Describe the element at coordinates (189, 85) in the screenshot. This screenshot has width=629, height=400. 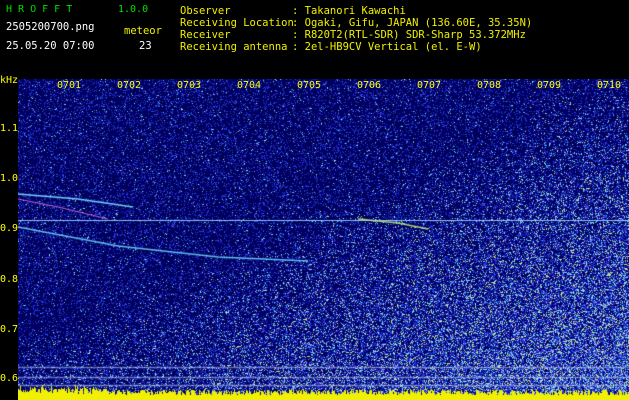
I see `time-tick: 0703` at that location.